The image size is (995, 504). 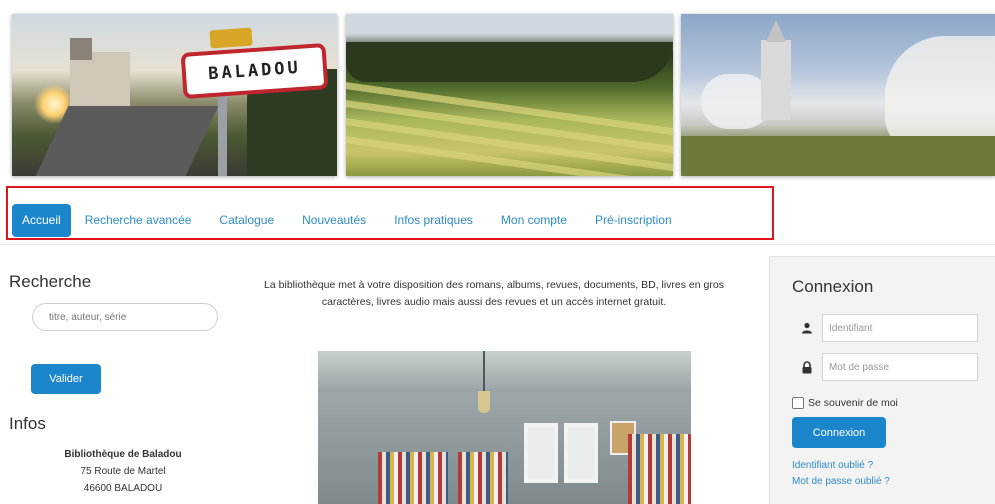 I want to click on nav-item-recherche-avancee: Recherche avancée, so click(x=138, y=220).